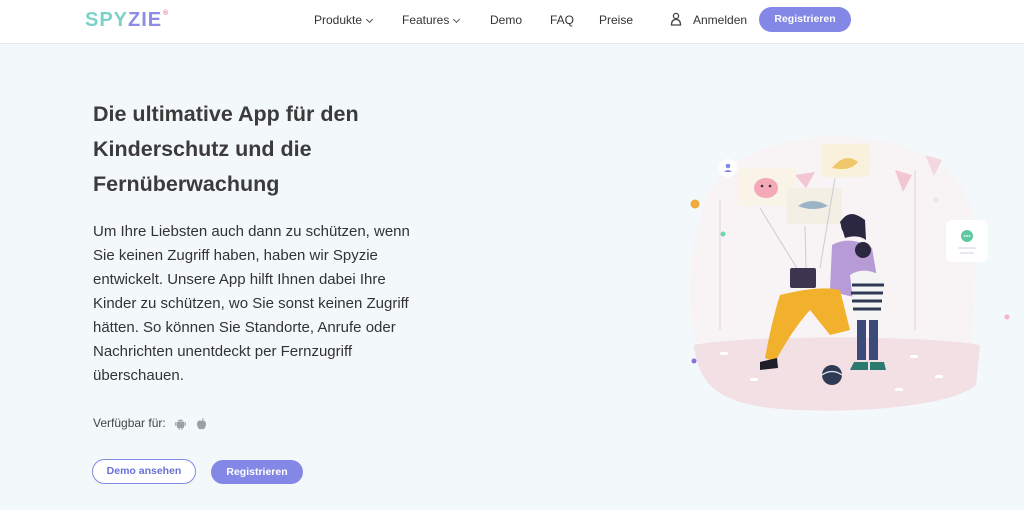 The image size is (1024, 510). Describe the element at coordinates (165, 13) in the screenshot. I see `logo-trademark: ®` at that location.